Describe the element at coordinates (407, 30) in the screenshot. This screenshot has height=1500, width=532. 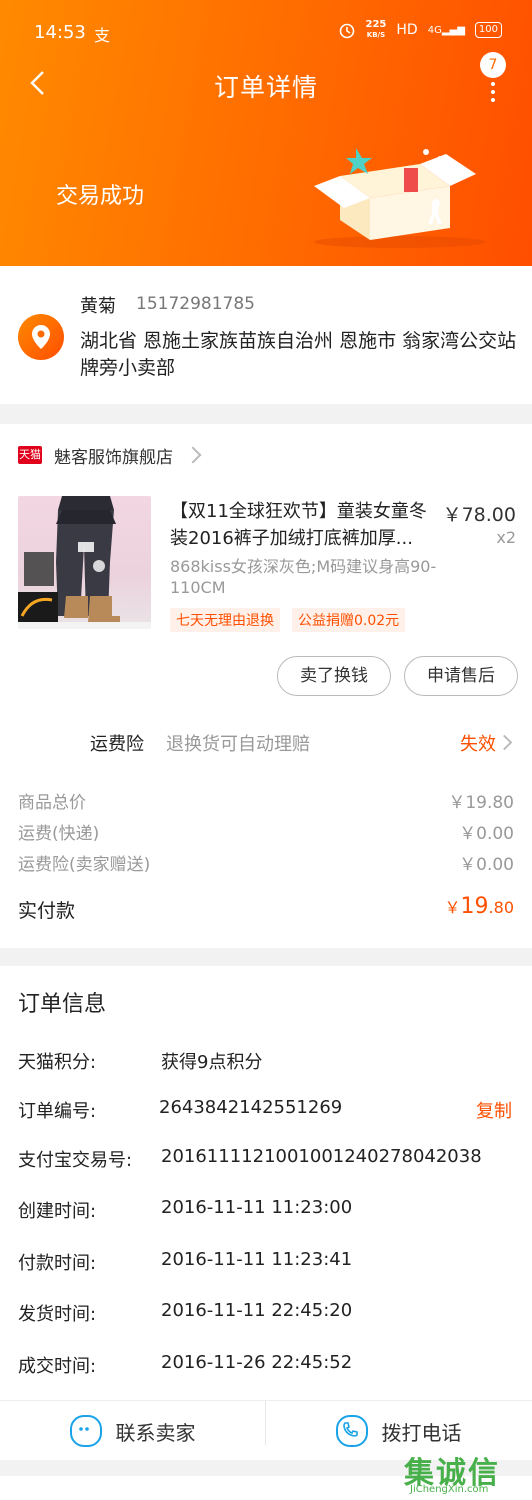
I see `hd-indicator: HD` at that location.